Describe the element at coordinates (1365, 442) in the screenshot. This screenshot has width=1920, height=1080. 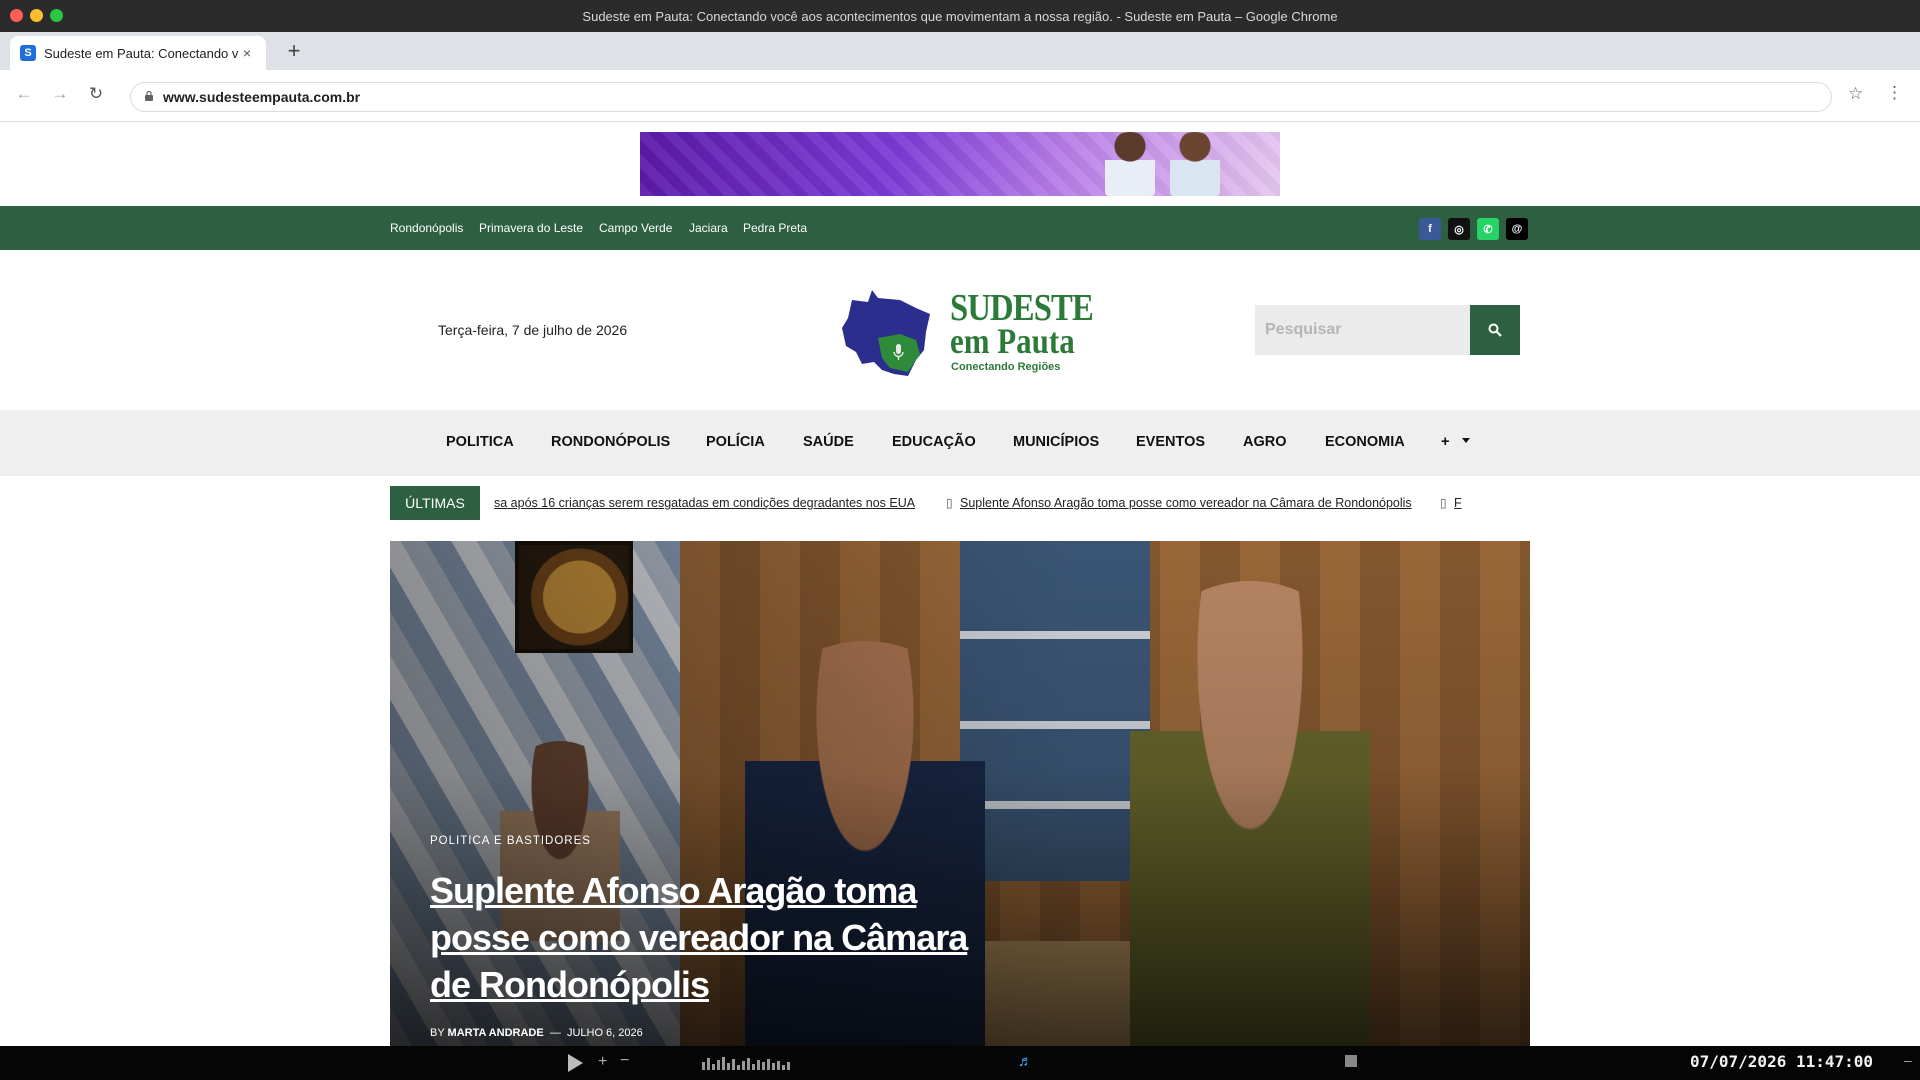
I see `nav-item-economia: ECONOMIA` at that location.